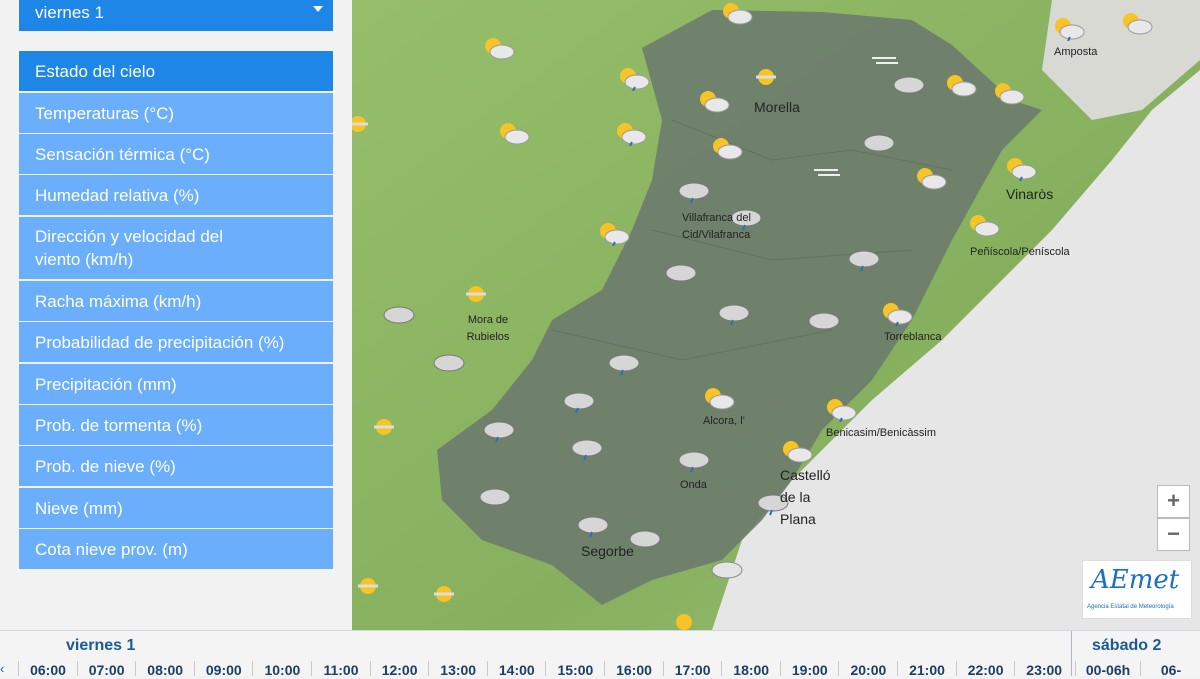 The height and width of the screenshot is (679, 1200). What do you see at coordinates (574, 669) in the screenshot?
I see `timeline-hour: 15:00` at bounding box center [574, 669].